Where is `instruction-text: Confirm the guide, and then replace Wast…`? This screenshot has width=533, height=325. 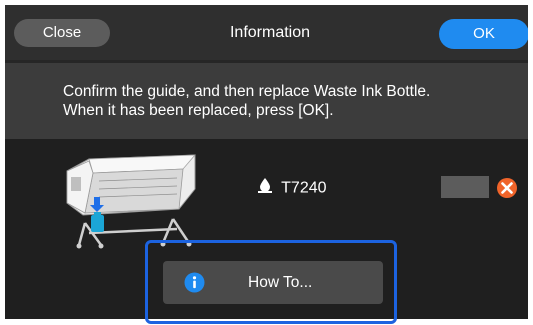
instruction-text: Confirm the guide, and then replace Wast… is located at coordinates (288, 101).